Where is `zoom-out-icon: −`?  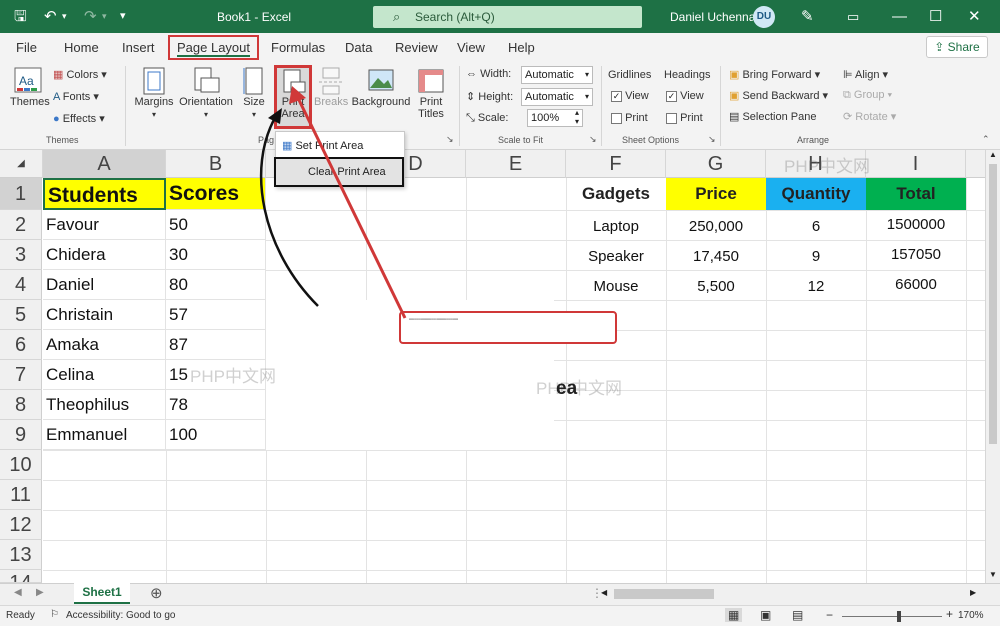
zoom-out-icon: − is located at coordinates (829, 615).